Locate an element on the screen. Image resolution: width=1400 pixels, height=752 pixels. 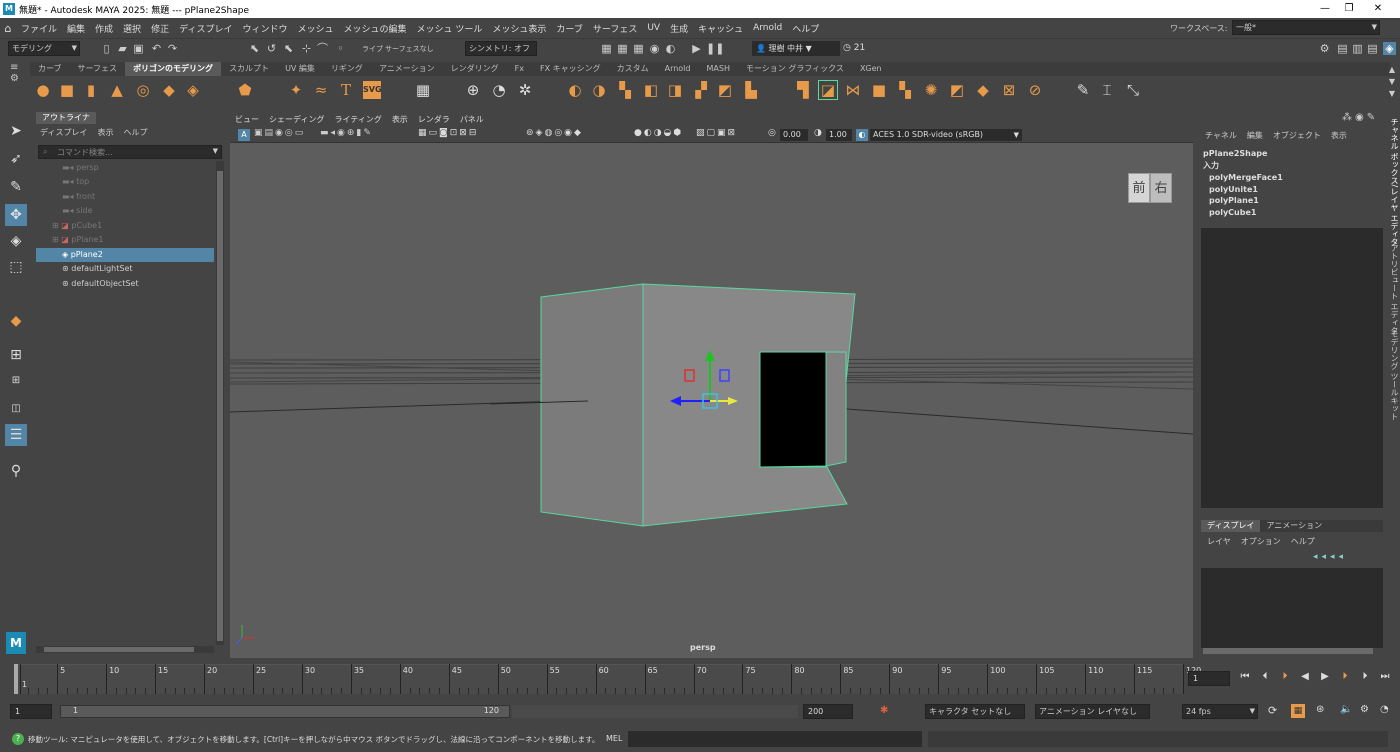
menu-edit-mesh: メッシュの編集 is located at coordinates (374, 28).